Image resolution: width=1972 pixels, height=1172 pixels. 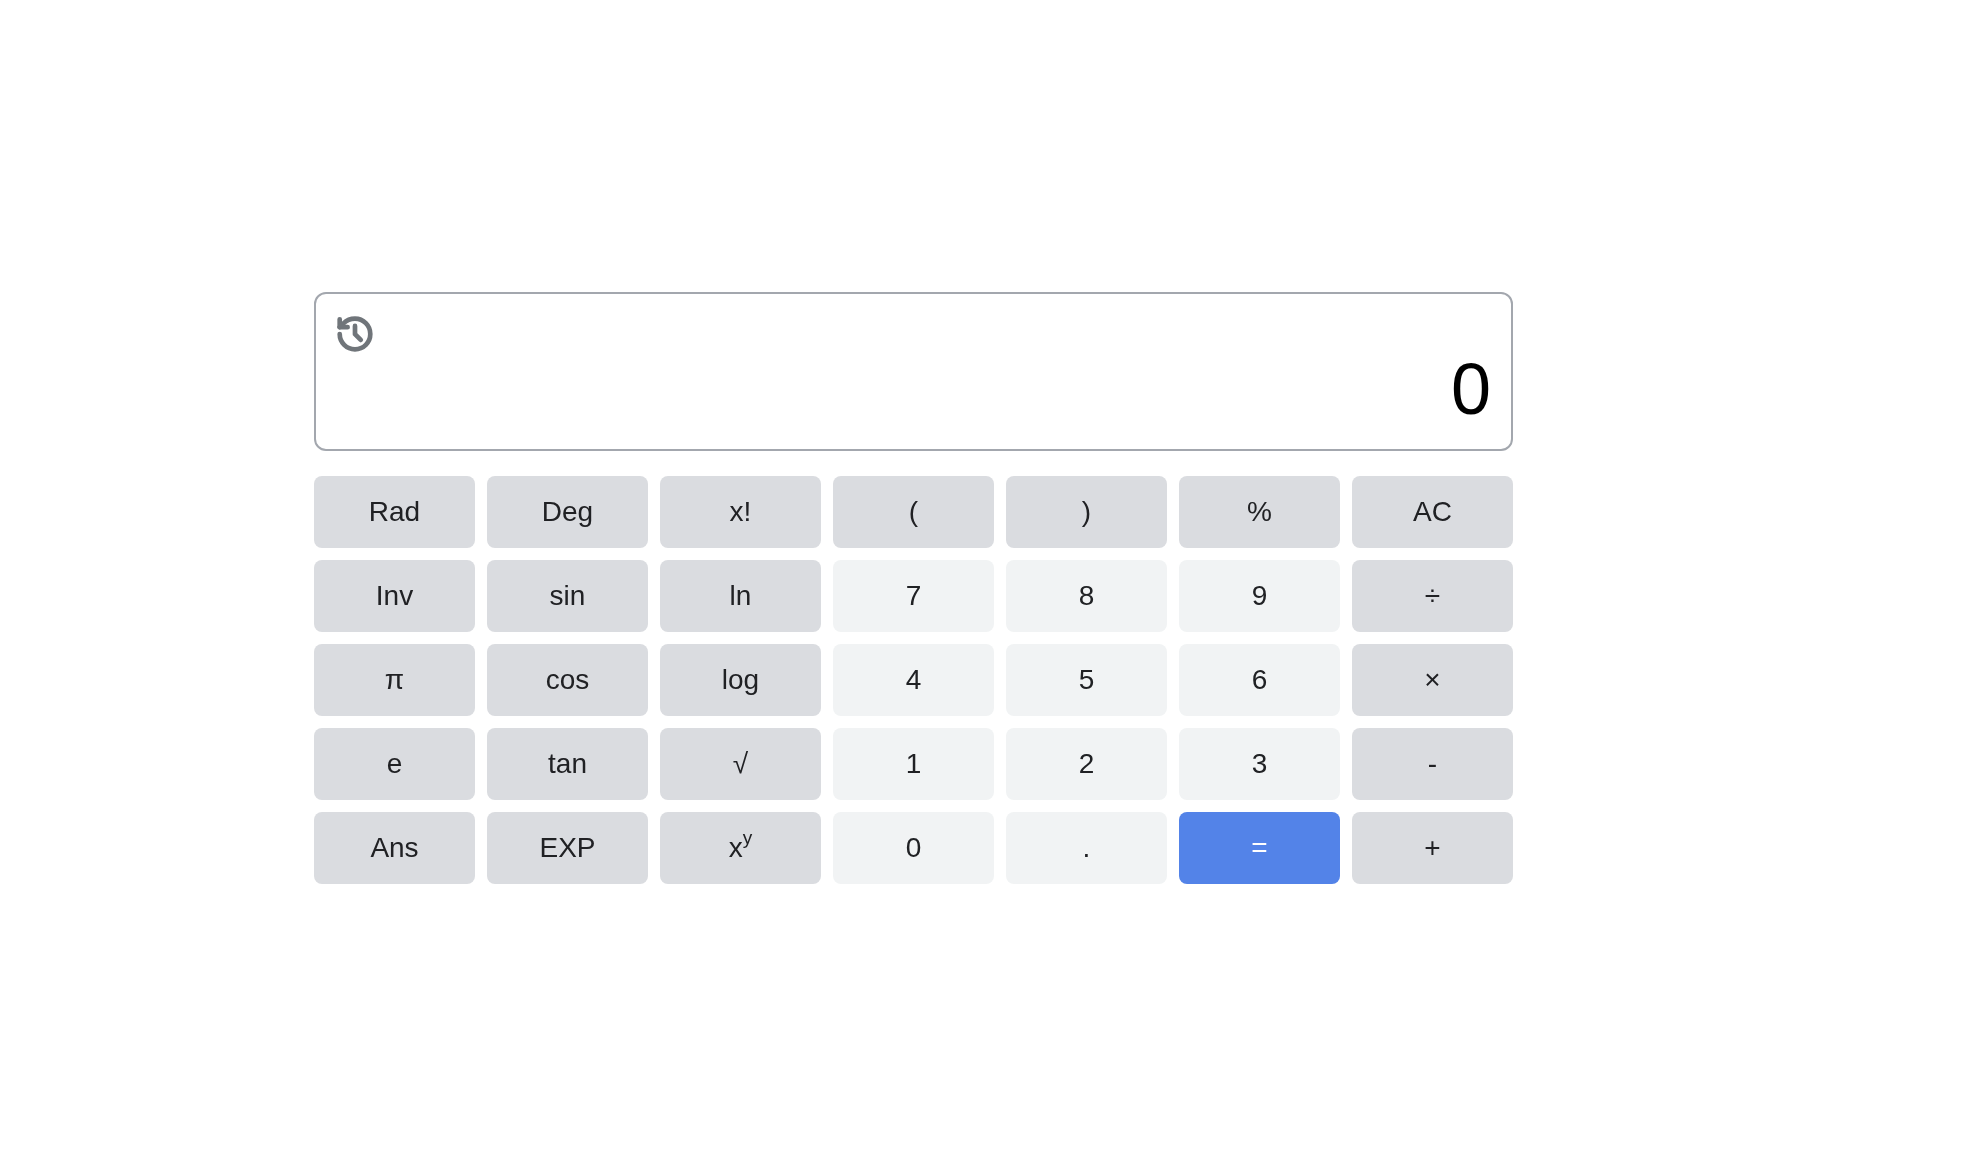 I want to click on history-icon, so click(x=355, y=334).